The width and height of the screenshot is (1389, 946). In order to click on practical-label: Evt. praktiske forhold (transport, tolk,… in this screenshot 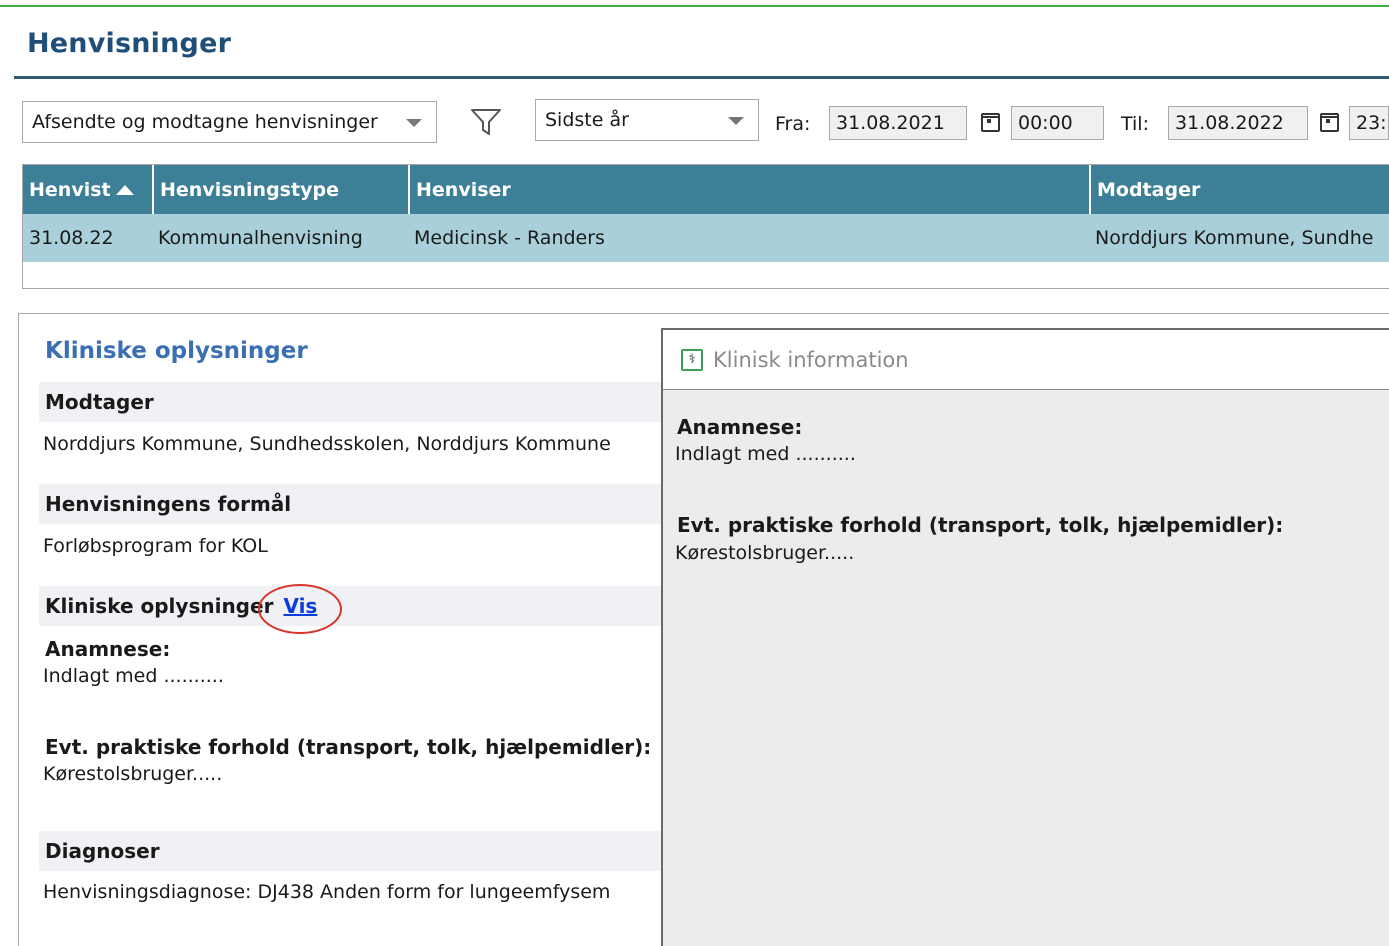, I will do `click(348, 747)`.